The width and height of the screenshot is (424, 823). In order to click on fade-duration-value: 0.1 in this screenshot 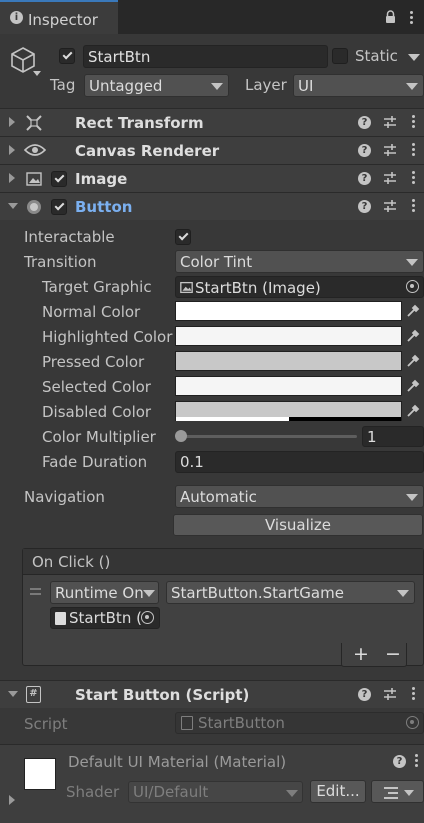, I will do `click(192, 462)`.